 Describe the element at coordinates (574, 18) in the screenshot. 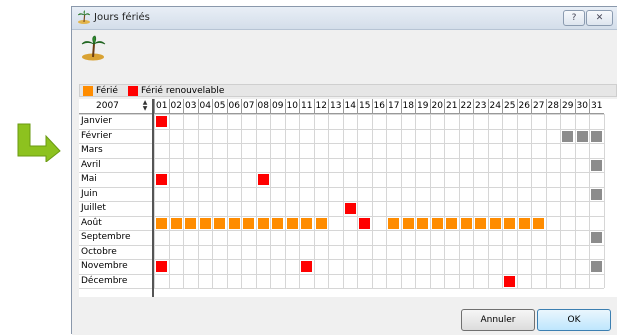

I see `help-button: ?` at that location.